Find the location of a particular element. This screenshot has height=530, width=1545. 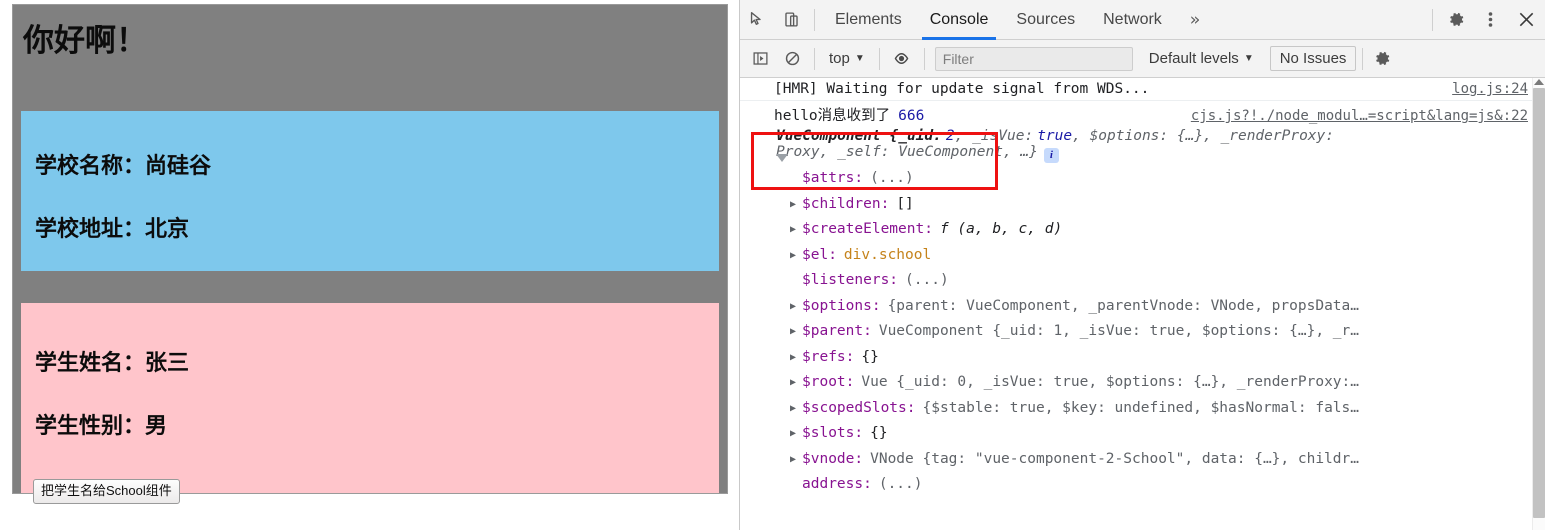

toolbar-divider-right is located at coordinates (1432, 19).